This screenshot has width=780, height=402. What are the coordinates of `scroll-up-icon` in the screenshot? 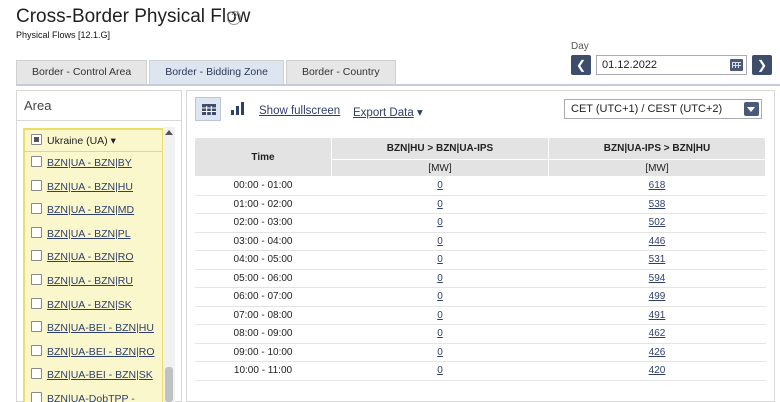 It's located at (169, 132).